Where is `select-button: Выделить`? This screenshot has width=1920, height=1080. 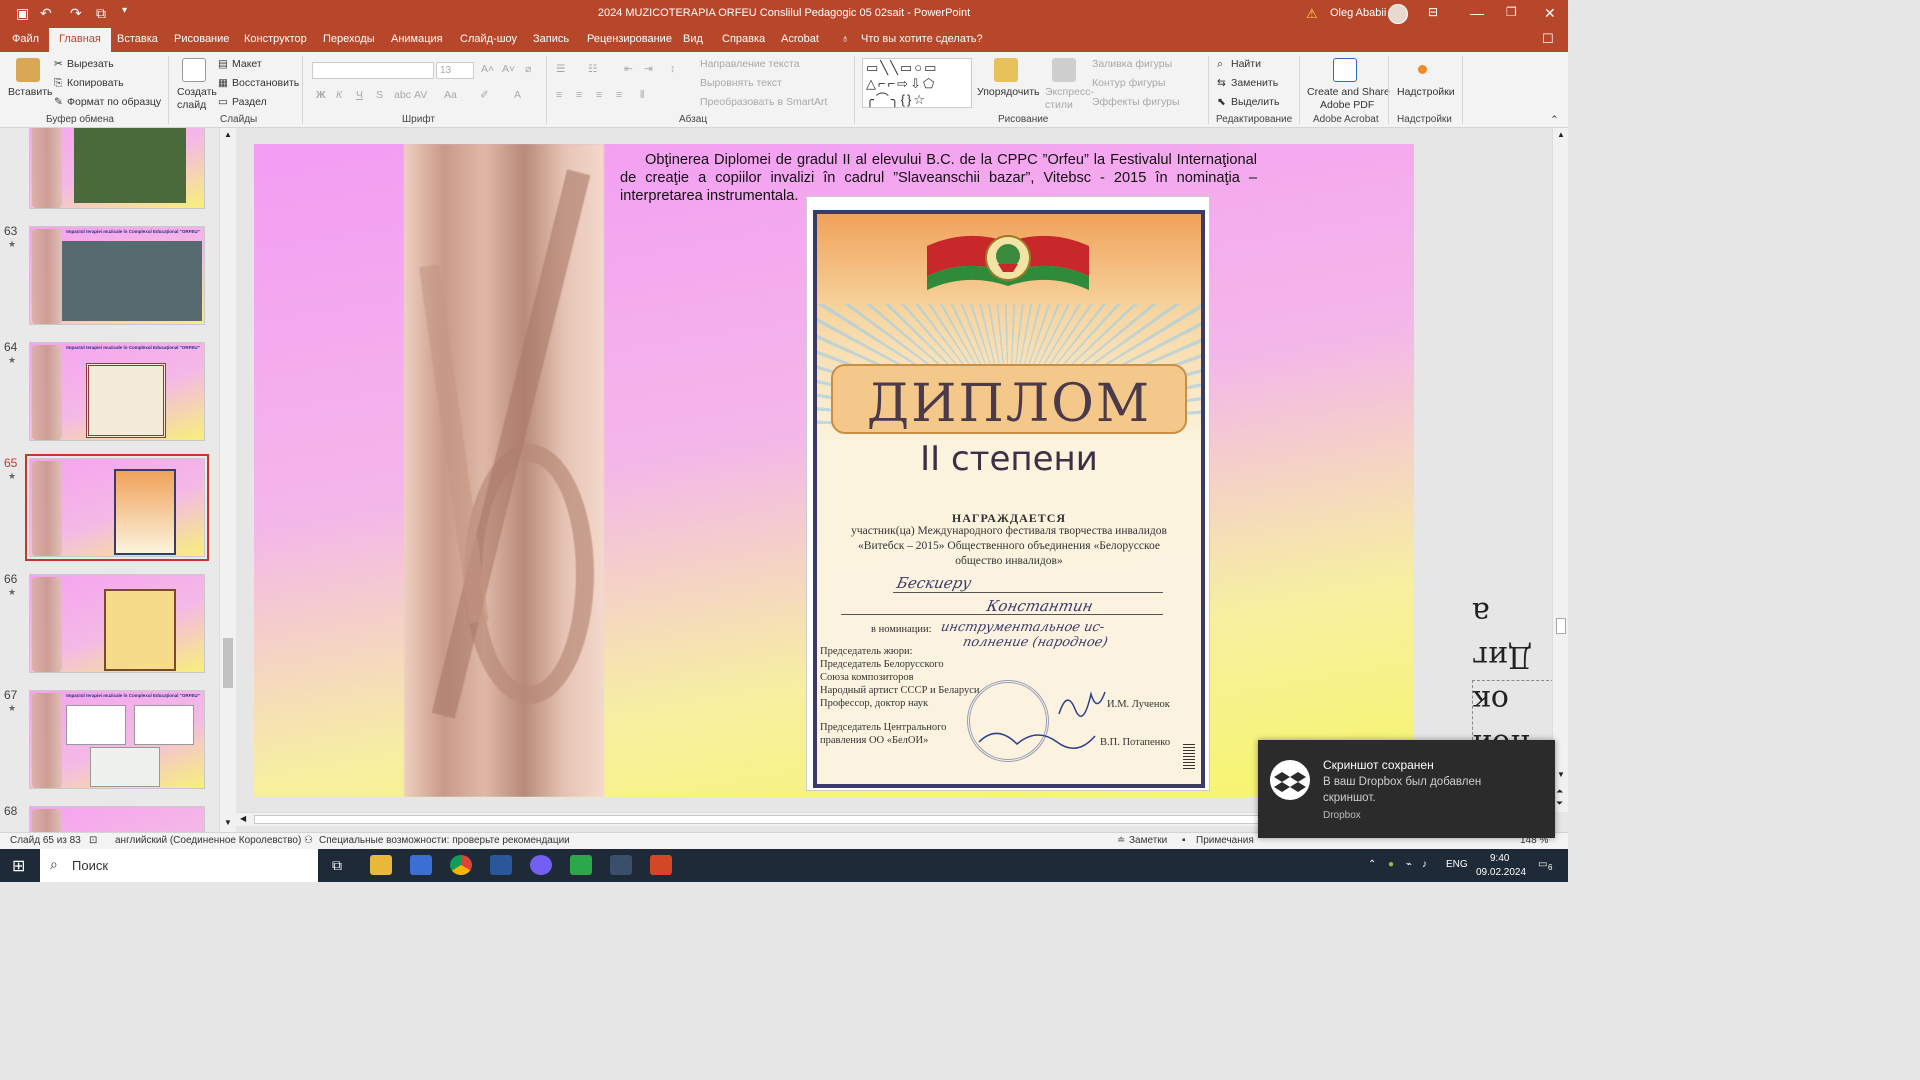
select-button: Выделить is located at coordinates (1255, 102).